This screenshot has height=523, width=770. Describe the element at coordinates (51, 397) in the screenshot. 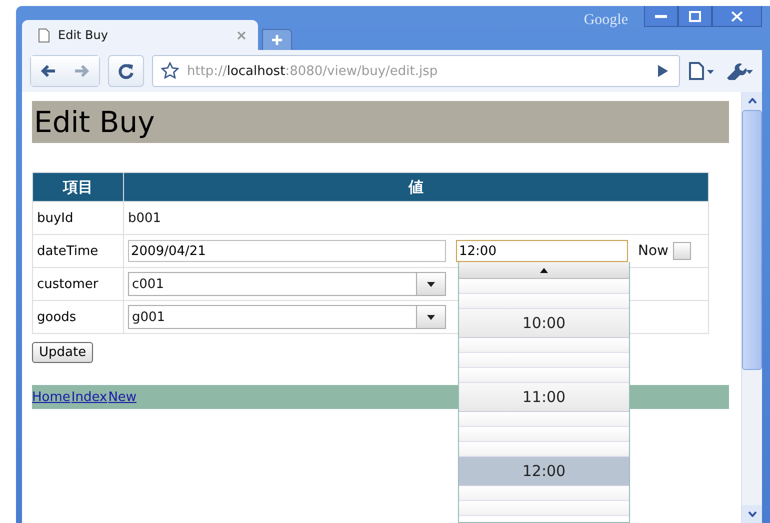

I see `nav-link: Home` at that location.